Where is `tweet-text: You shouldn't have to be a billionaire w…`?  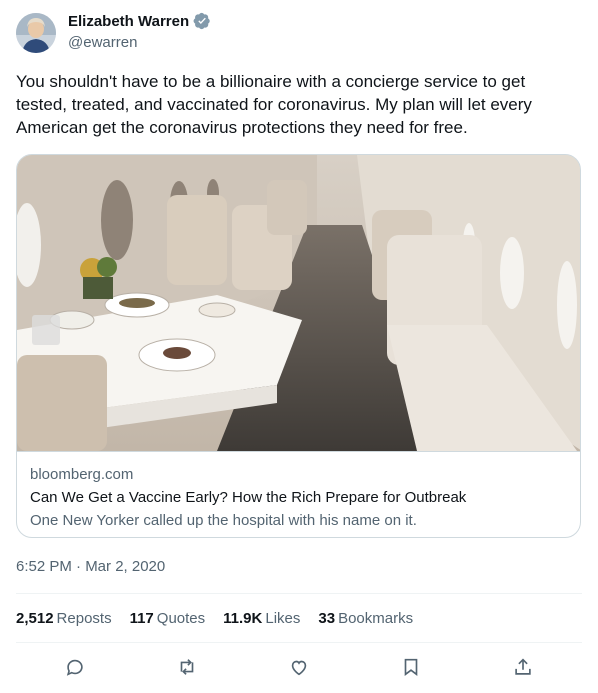
tweet-text: You shouldn't have to be a billionaire w… is located at coordinates (274, 104).